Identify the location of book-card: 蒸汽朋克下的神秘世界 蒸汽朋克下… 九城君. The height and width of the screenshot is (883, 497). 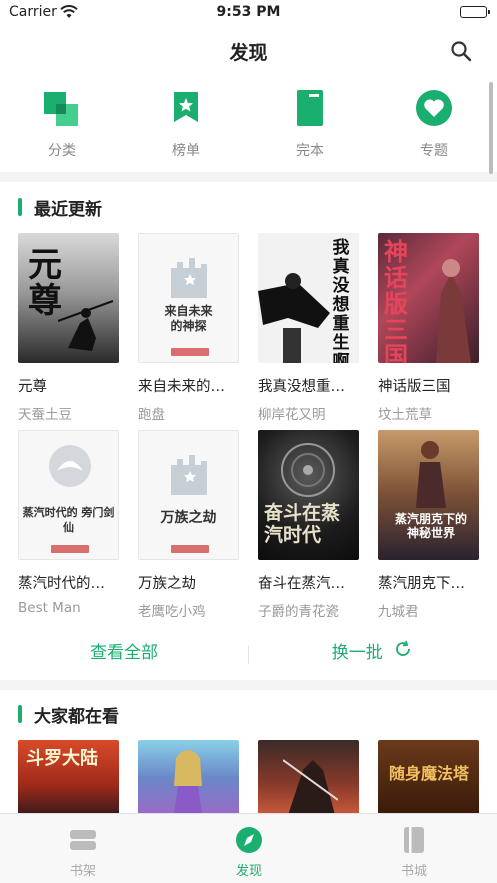
(428, 525).